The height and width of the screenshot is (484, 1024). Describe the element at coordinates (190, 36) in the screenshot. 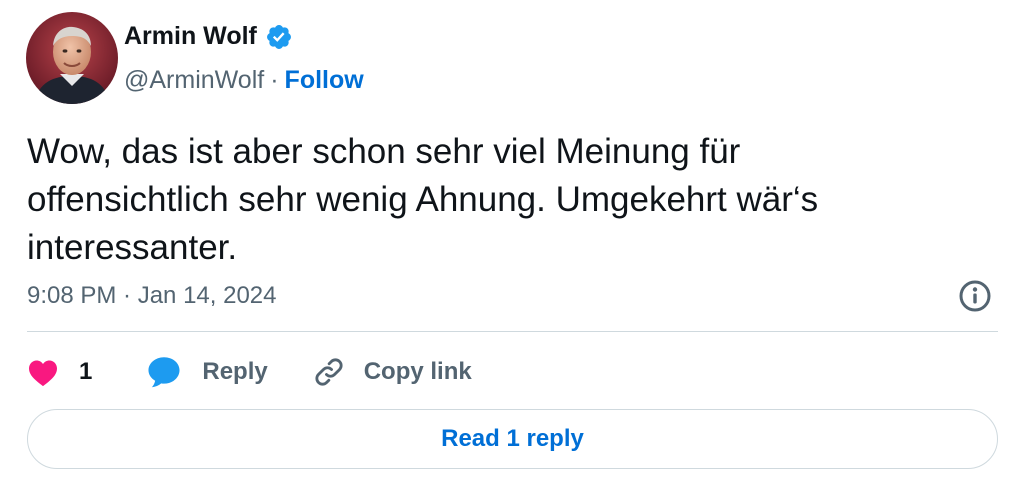

I see `author-name: Armin Wolf` at that location.